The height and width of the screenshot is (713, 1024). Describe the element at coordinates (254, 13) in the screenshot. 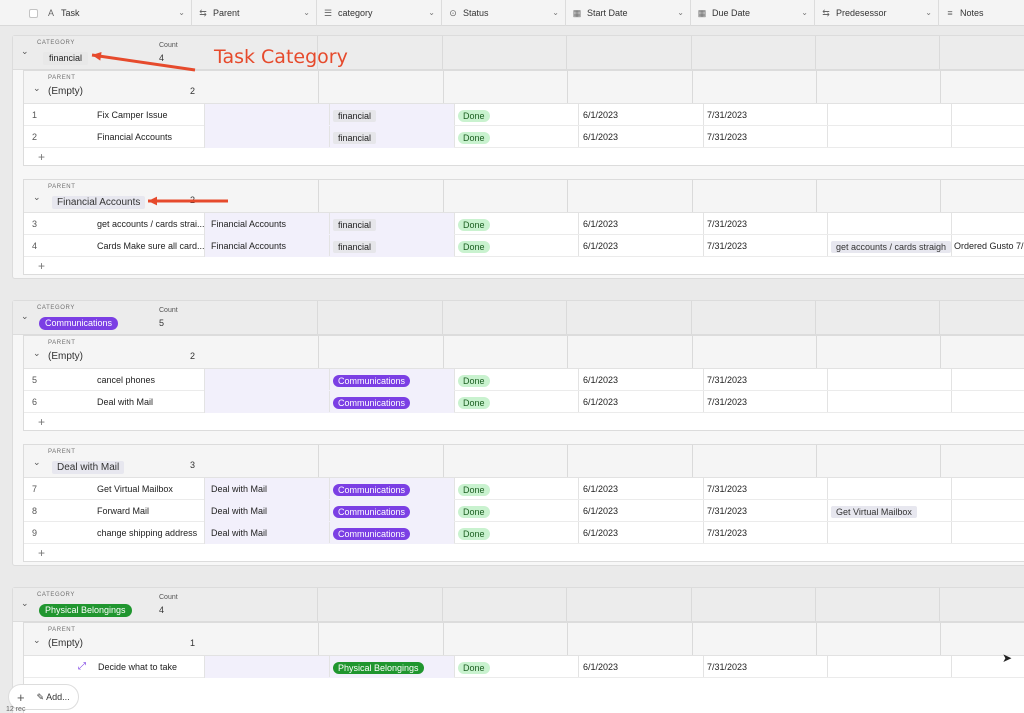

I see `column-header-parent: ⇆ Parent ⌄` at that location.